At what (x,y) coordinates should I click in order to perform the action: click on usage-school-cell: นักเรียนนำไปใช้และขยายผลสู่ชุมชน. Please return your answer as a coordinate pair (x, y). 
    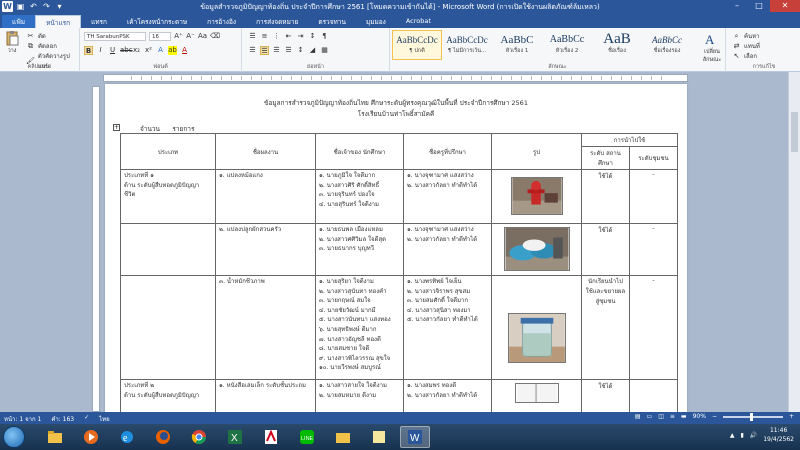
    Looking at the image, I should click on (605, 327).